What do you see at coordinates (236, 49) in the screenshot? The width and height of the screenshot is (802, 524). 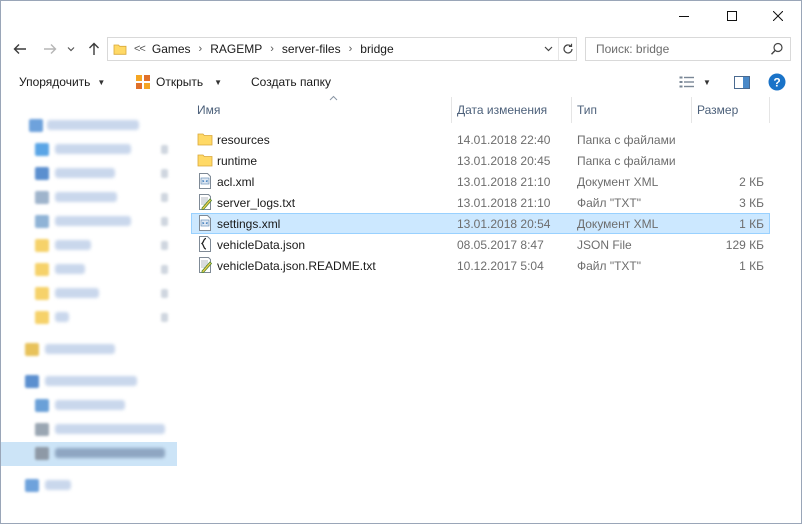 I see `breadcrumb-ragemp: RAGEMP` at bounding box center [236, 49].